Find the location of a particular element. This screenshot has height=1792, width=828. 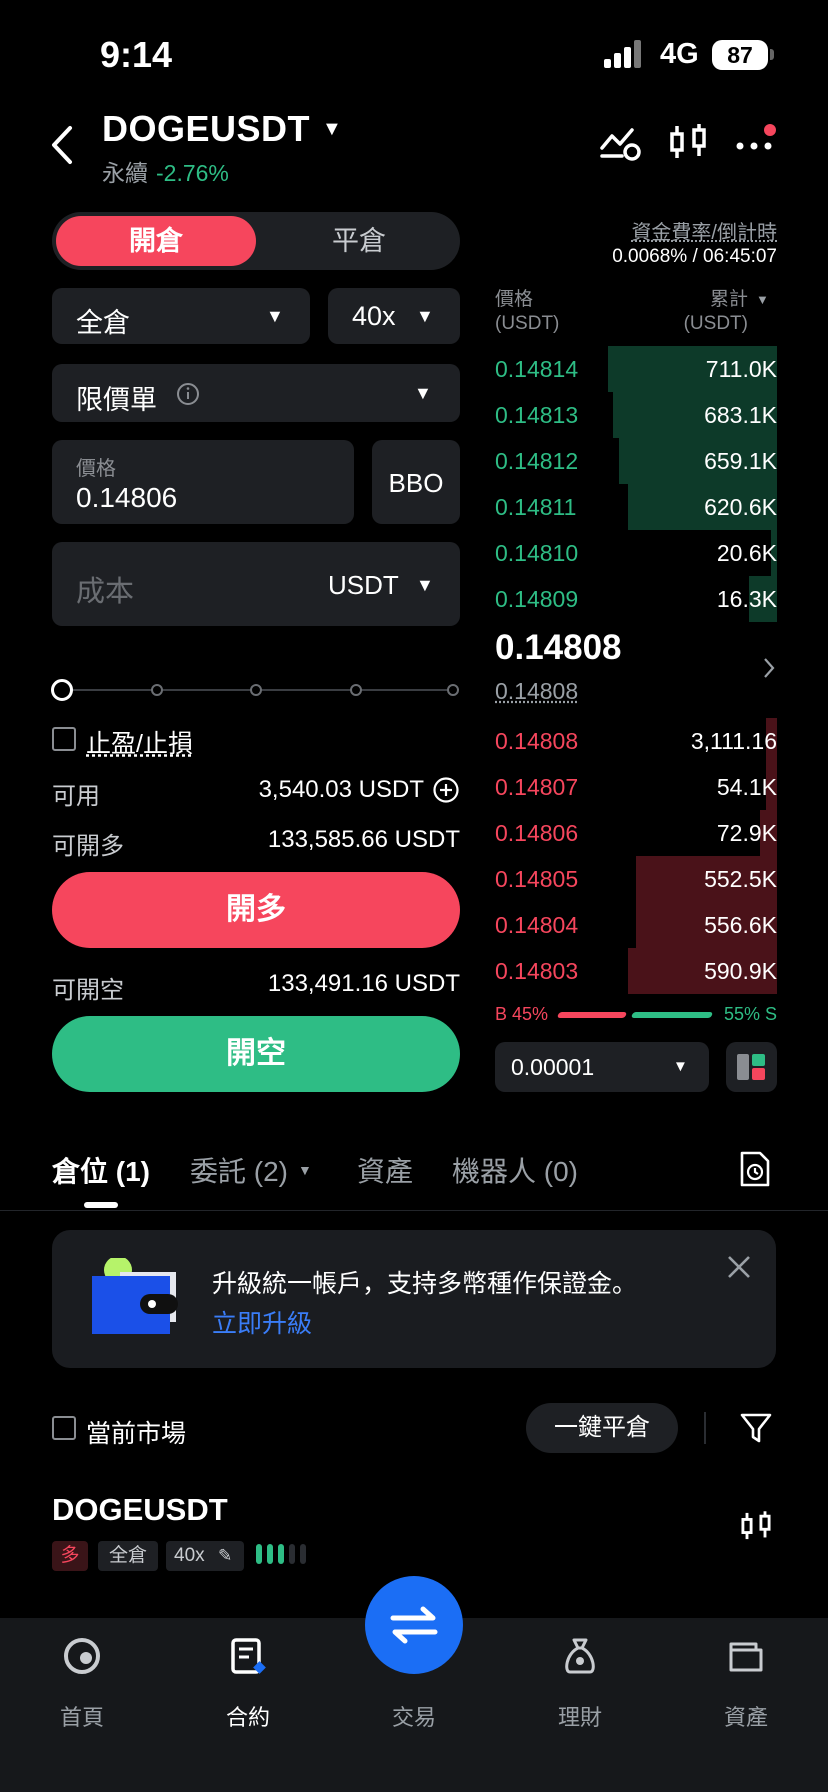

current-market-label: 當前市場 is located at coordinates (136, 1434).